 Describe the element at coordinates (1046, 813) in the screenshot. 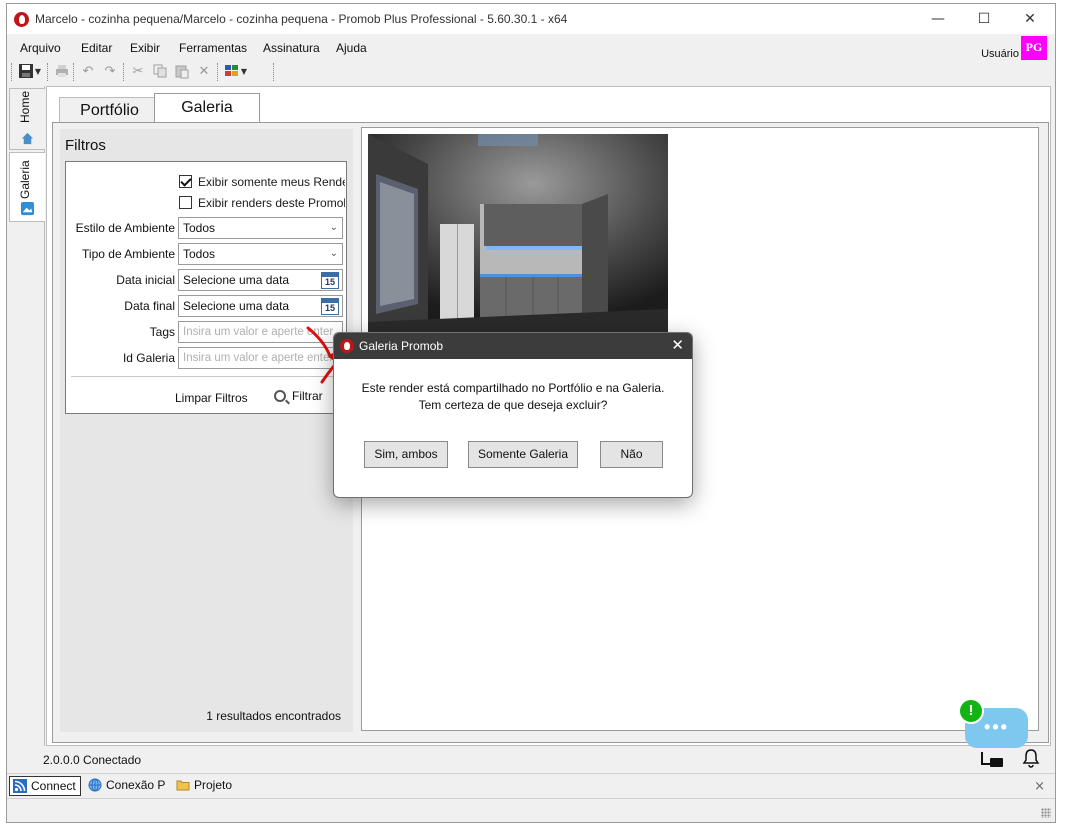

I see `resize-grip-icon` at that location.